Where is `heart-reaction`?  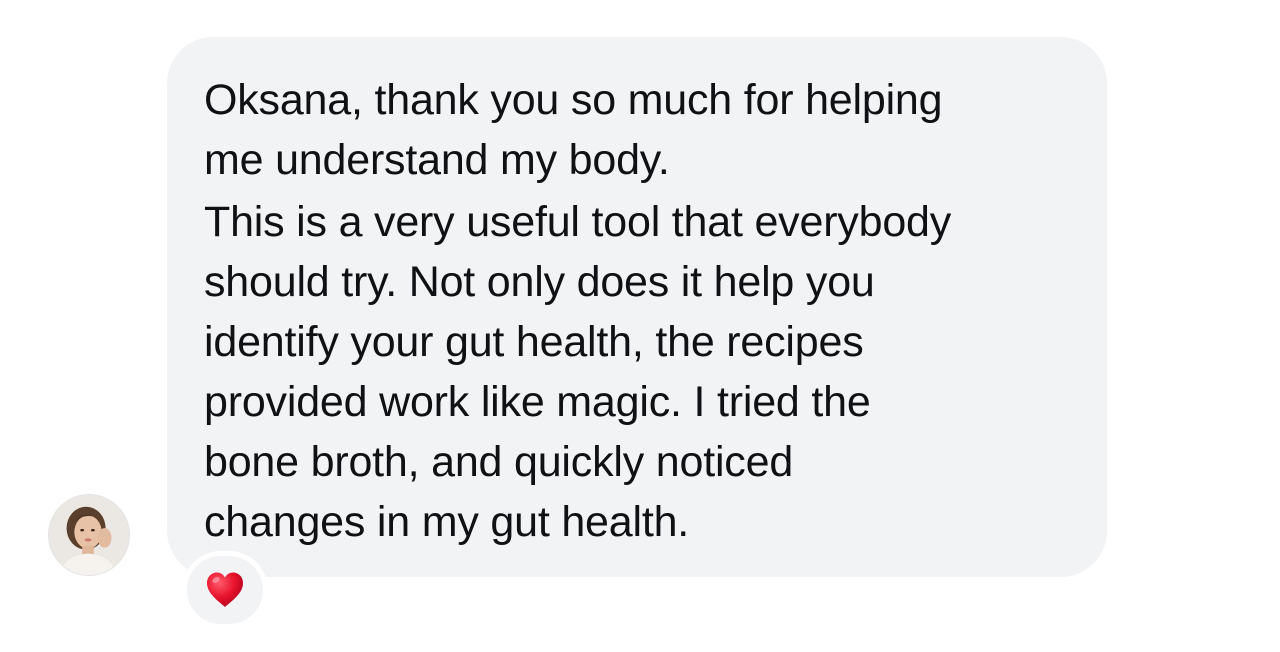
heart-reaction is located at coordinates (225, 590).